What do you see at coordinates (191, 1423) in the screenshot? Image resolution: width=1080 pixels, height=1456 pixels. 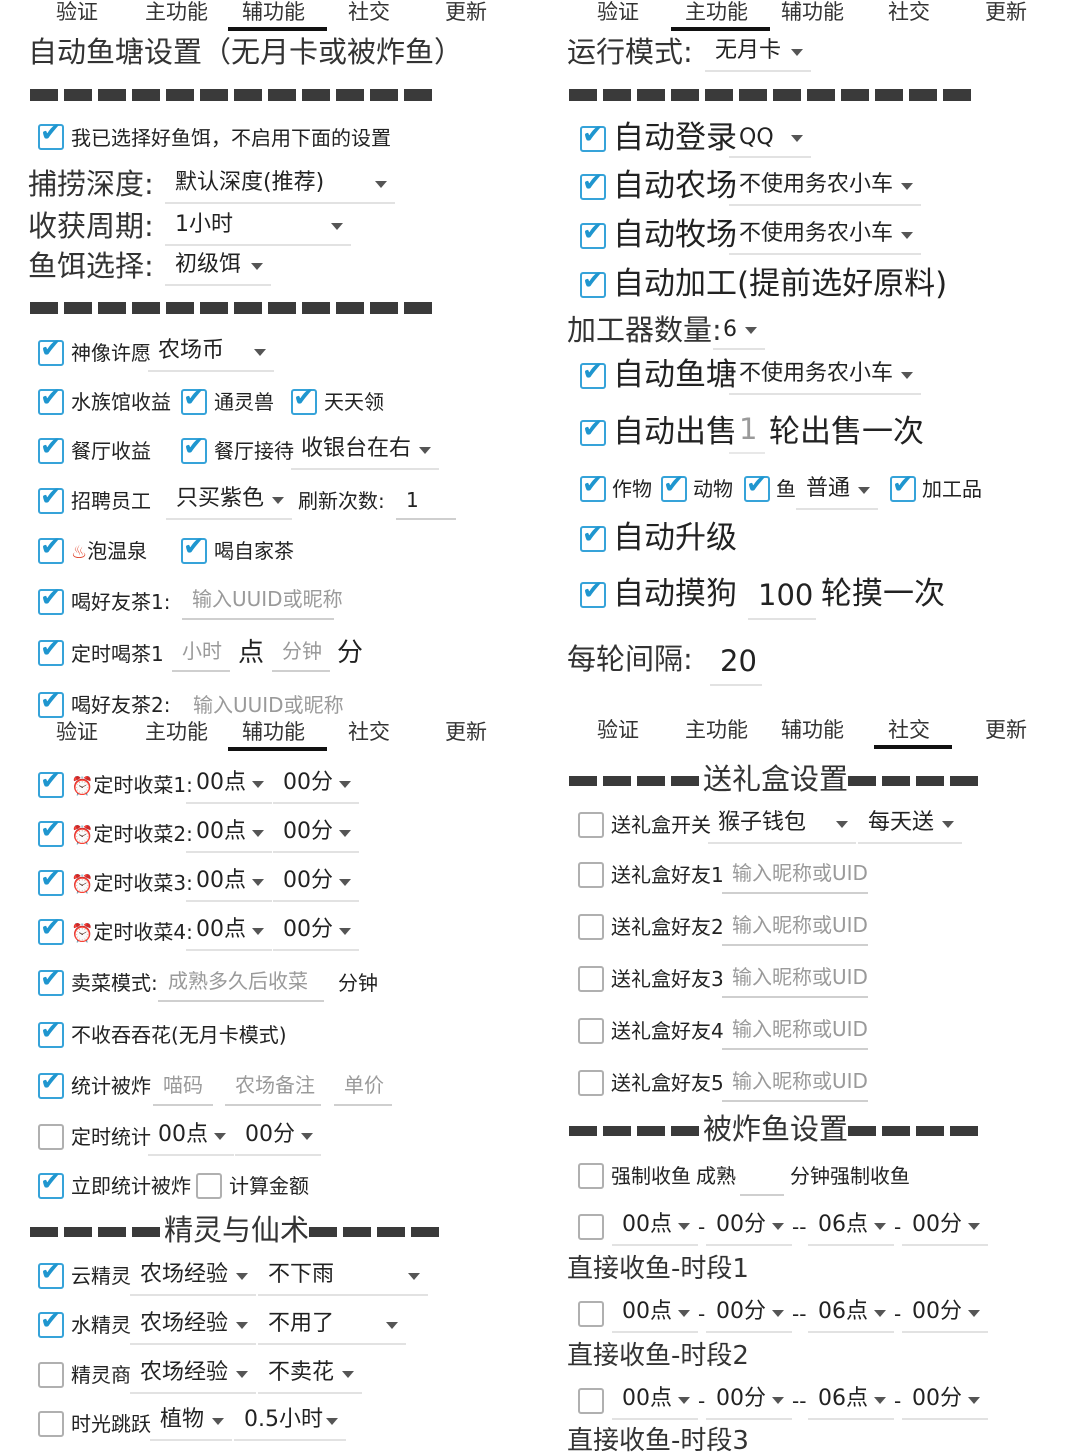 I see `time-jump-select-1: 植物` at bounding box center [191, 1423].